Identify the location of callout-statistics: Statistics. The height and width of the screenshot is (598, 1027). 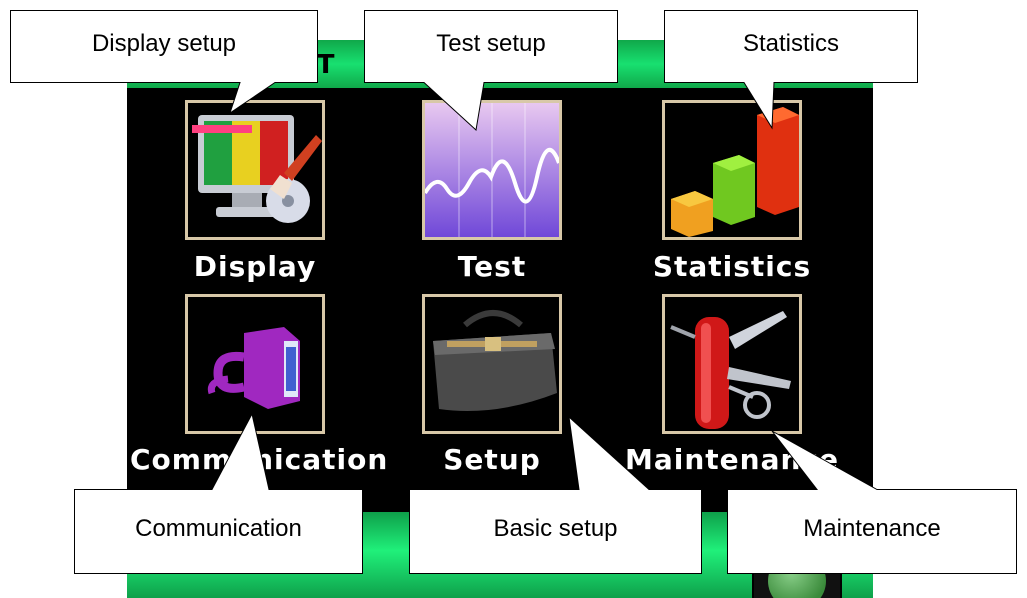
(791, 70).